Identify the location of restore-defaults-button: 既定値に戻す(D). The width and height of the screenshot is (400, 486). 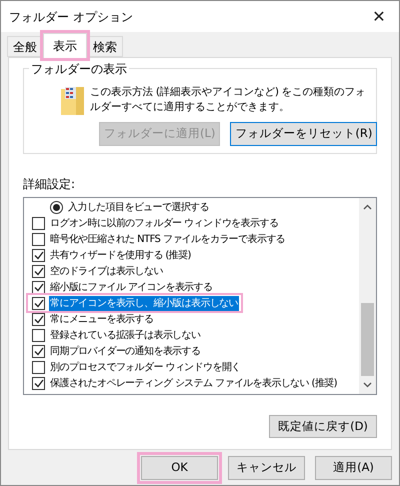
(323, 426).